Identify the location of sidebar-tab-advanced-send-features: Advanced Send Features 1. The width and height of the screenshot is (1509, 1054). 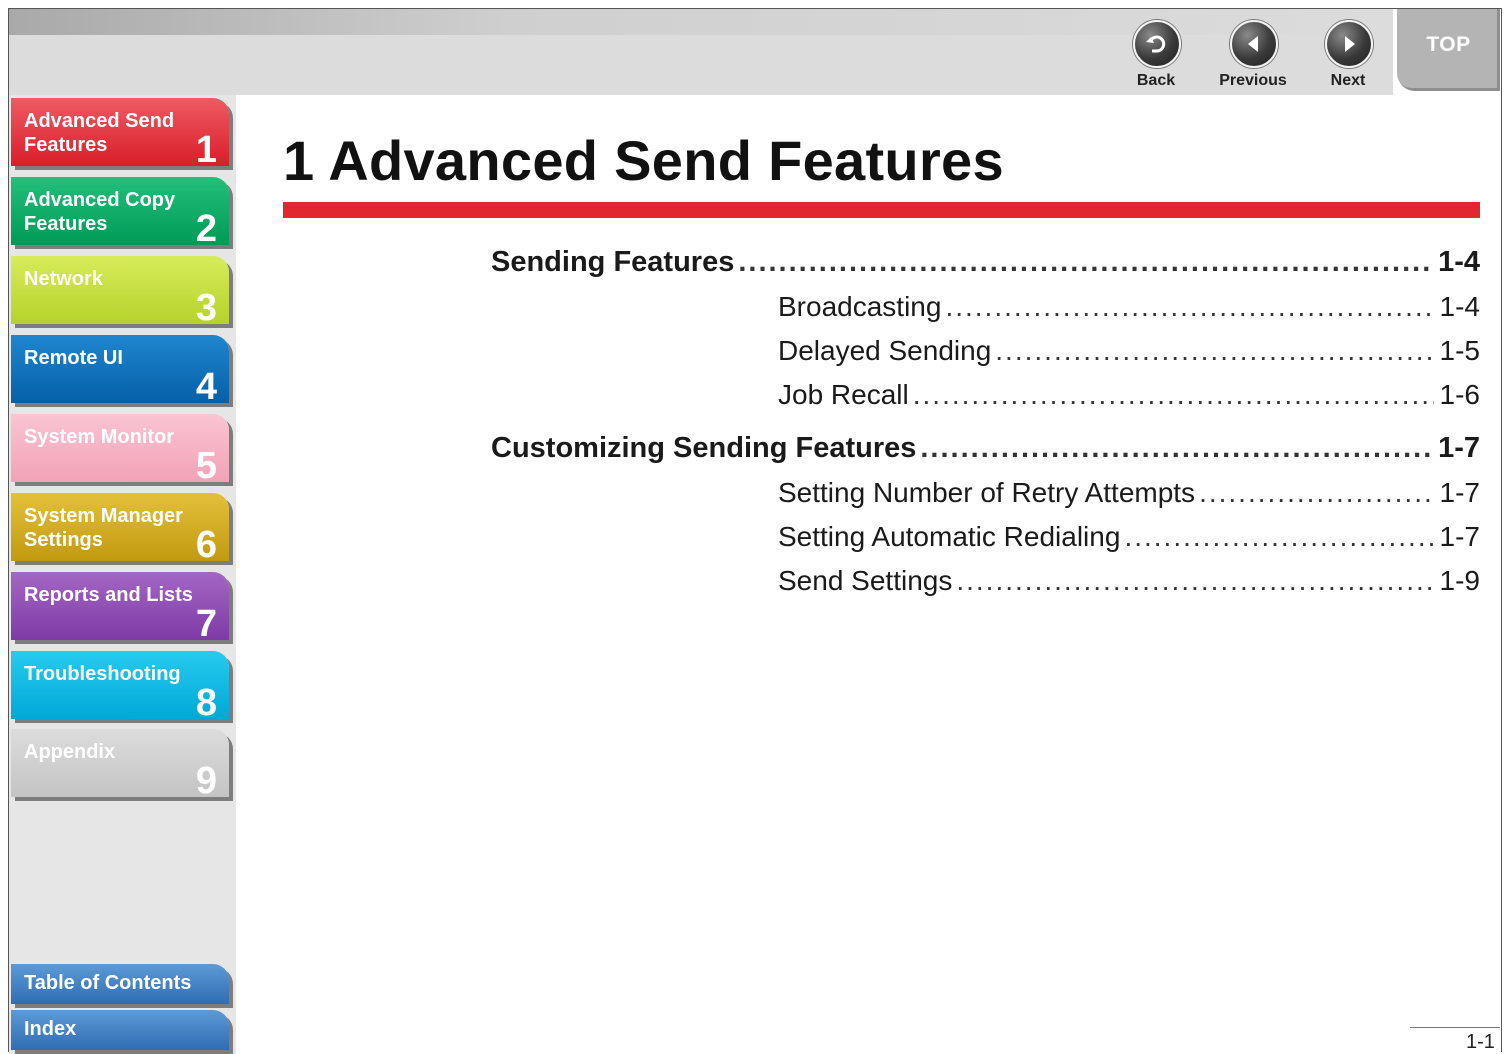
(120, 134).